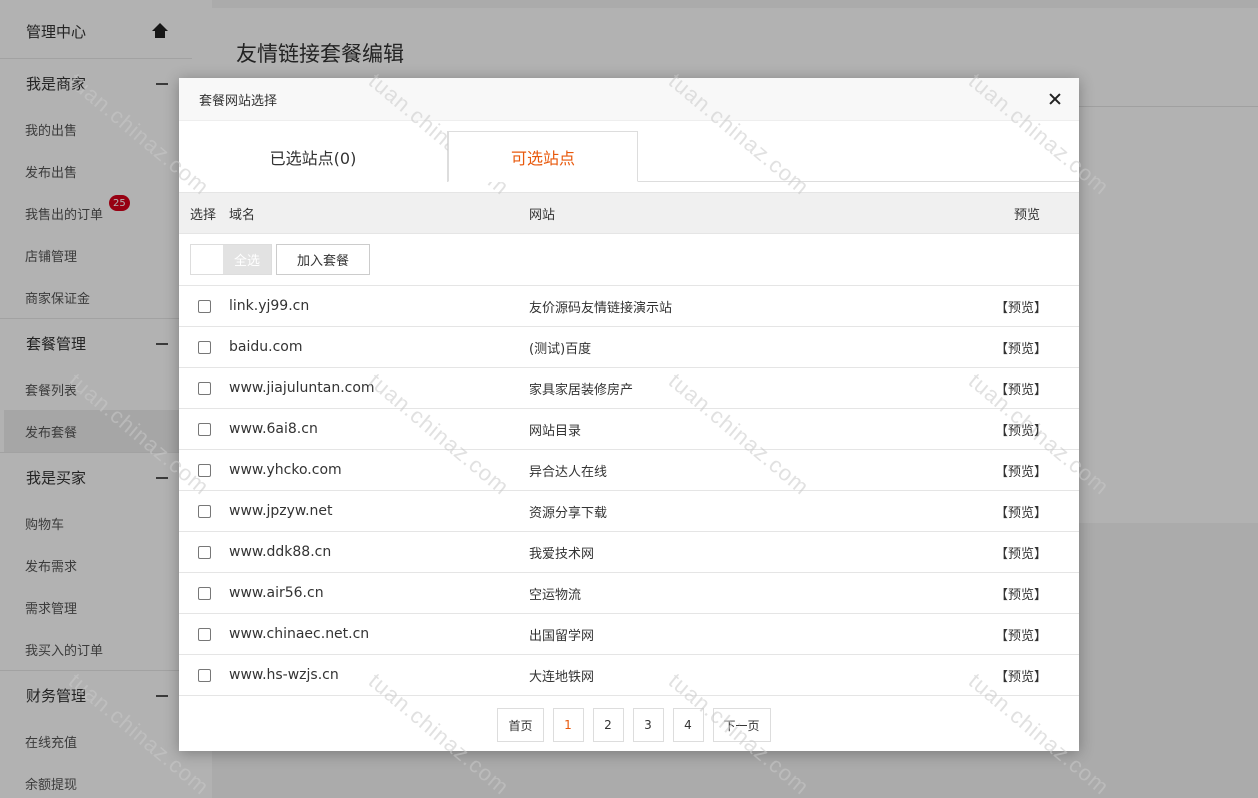 The height and width of the screenshot is (798, 1258). Describe the element at coordinates (299, 634) in the screenshot. I see `row-domain: www.chinaec.net.cn` at that location.